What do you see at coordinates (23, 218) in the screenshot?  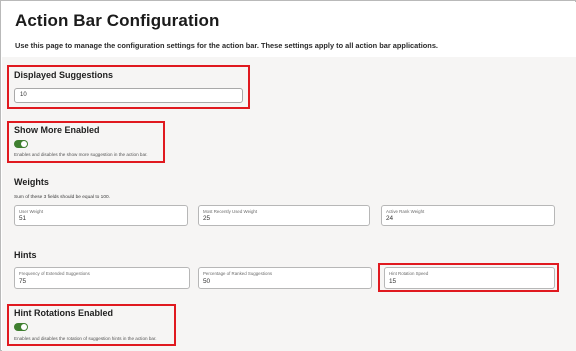 I see `user-weight-value: 51` at bounding box center [23, 218].